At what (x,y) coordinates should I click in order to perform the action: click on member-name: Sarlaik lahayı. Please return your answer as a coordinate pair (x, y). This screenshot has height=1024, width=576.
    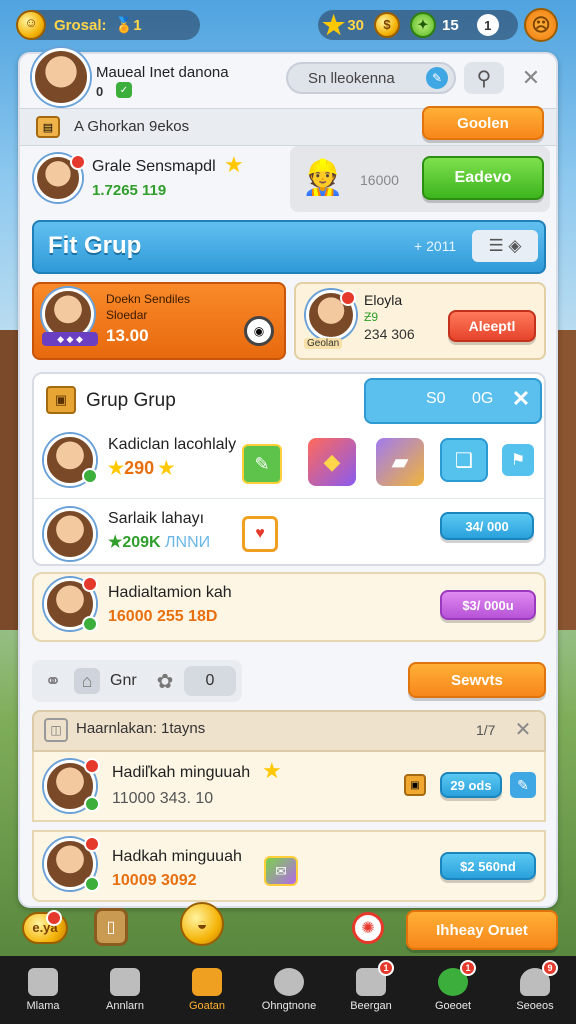
    Looking at the image, I should click on (156, 518).